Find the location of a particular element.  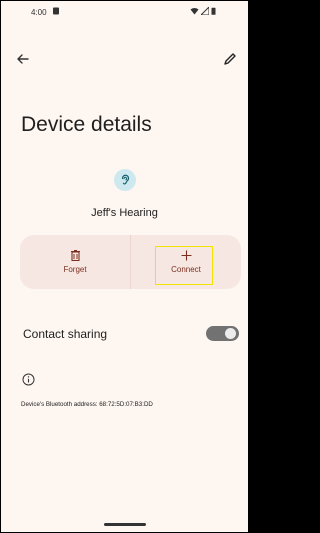

hearing-icon is located at coordinates (125, 179).